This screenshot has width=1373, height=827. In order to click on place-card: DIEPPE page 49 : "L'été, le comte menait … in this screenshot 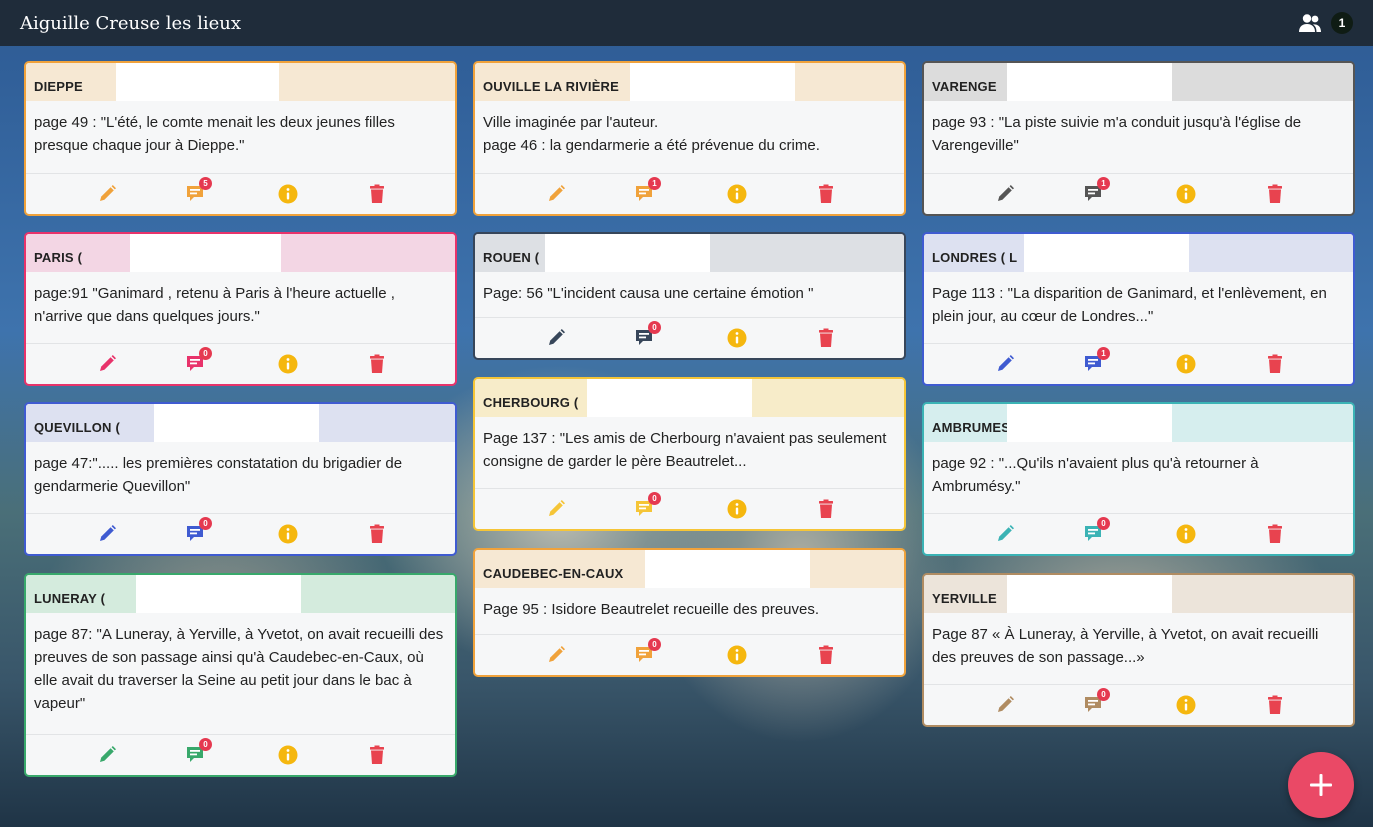, I will do `click(240, 138)`.